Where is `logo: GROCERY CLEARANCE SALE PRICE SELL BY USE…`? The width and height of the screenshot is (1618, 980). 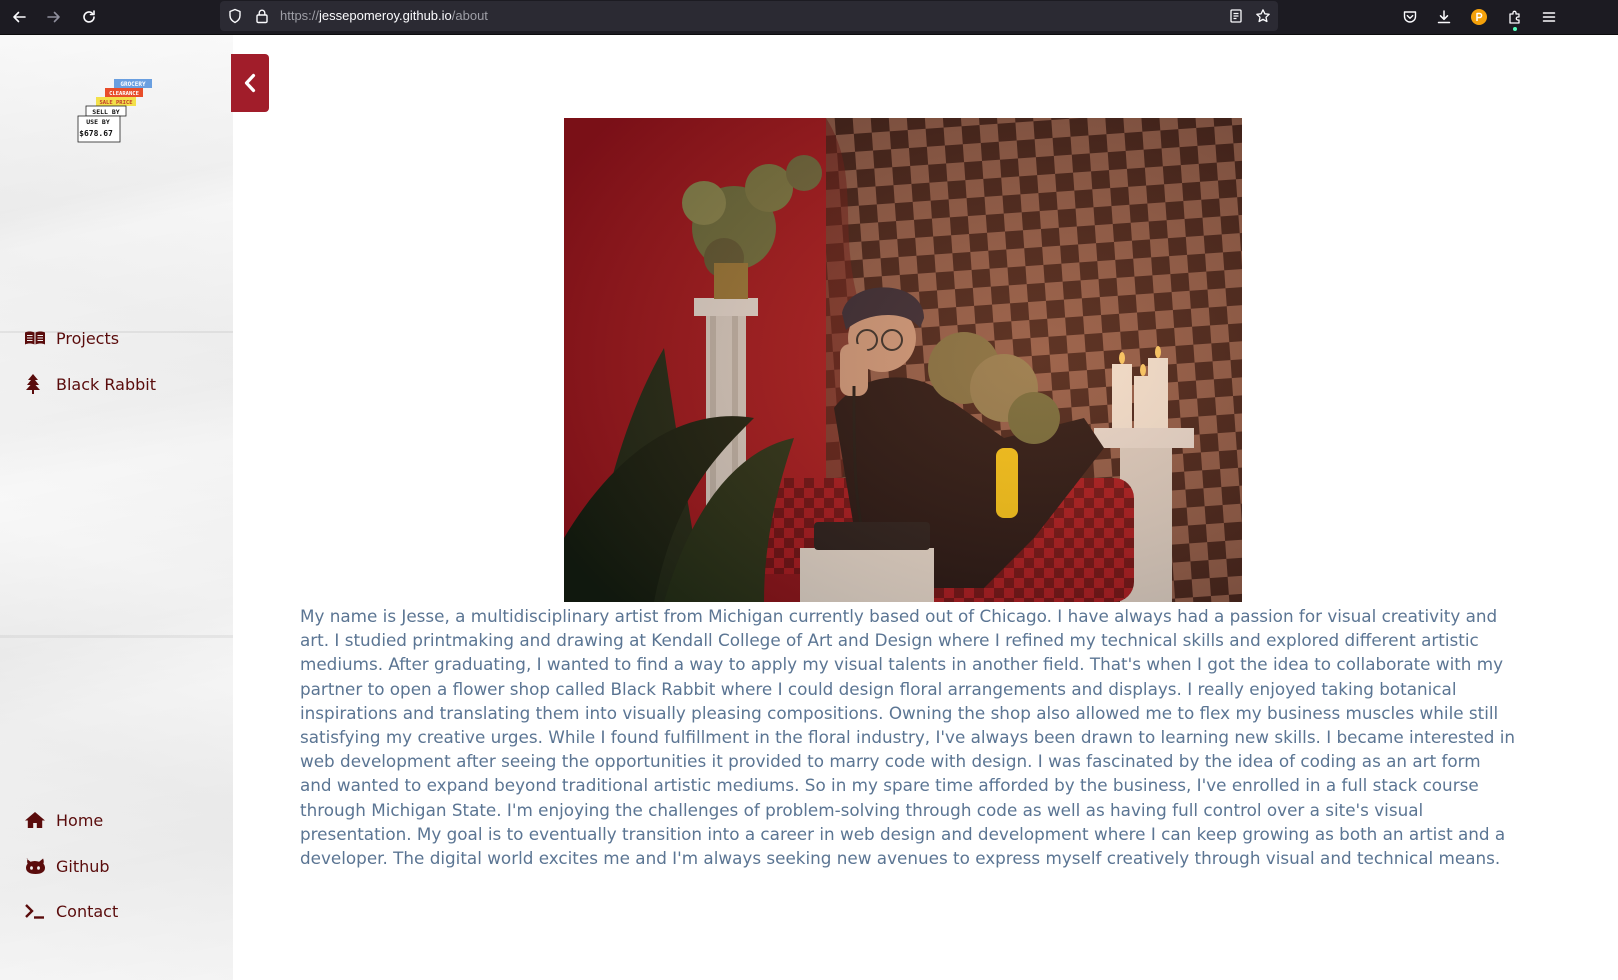 logo: GROCERY CLEARANCE SALE PRICE SELL BY USE… is located at coordinates (116, 113).